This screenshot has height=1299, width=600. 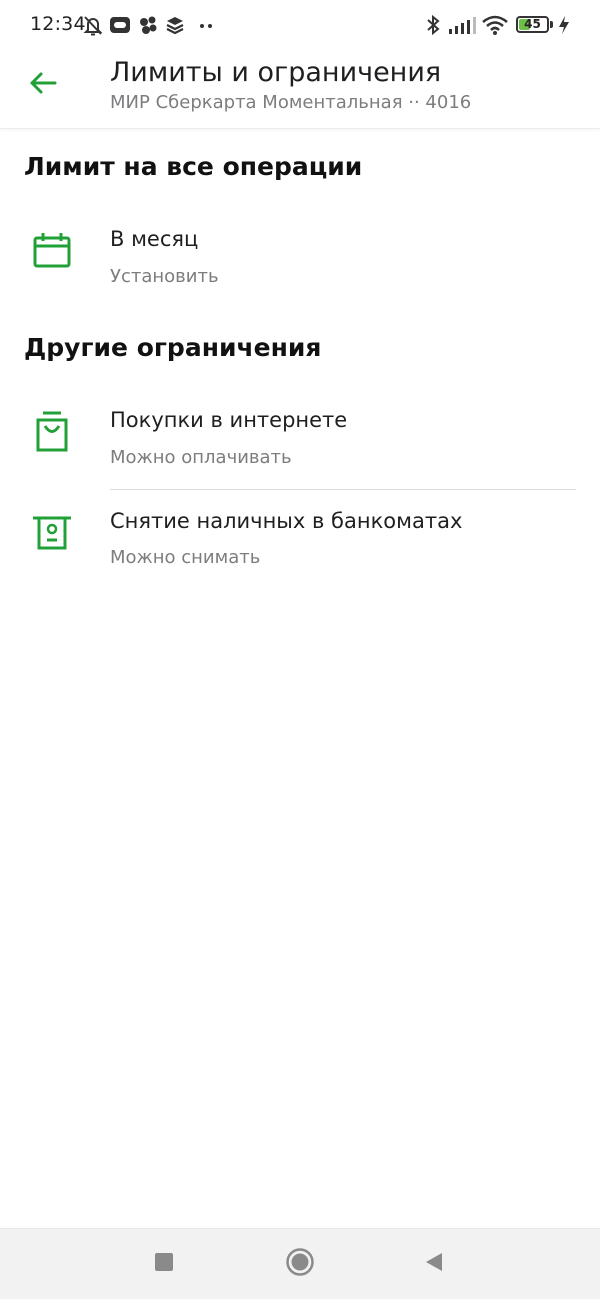 I want to click on atm-withdrawal-subtitle: Можно снимать, so click(x=185, y=557).